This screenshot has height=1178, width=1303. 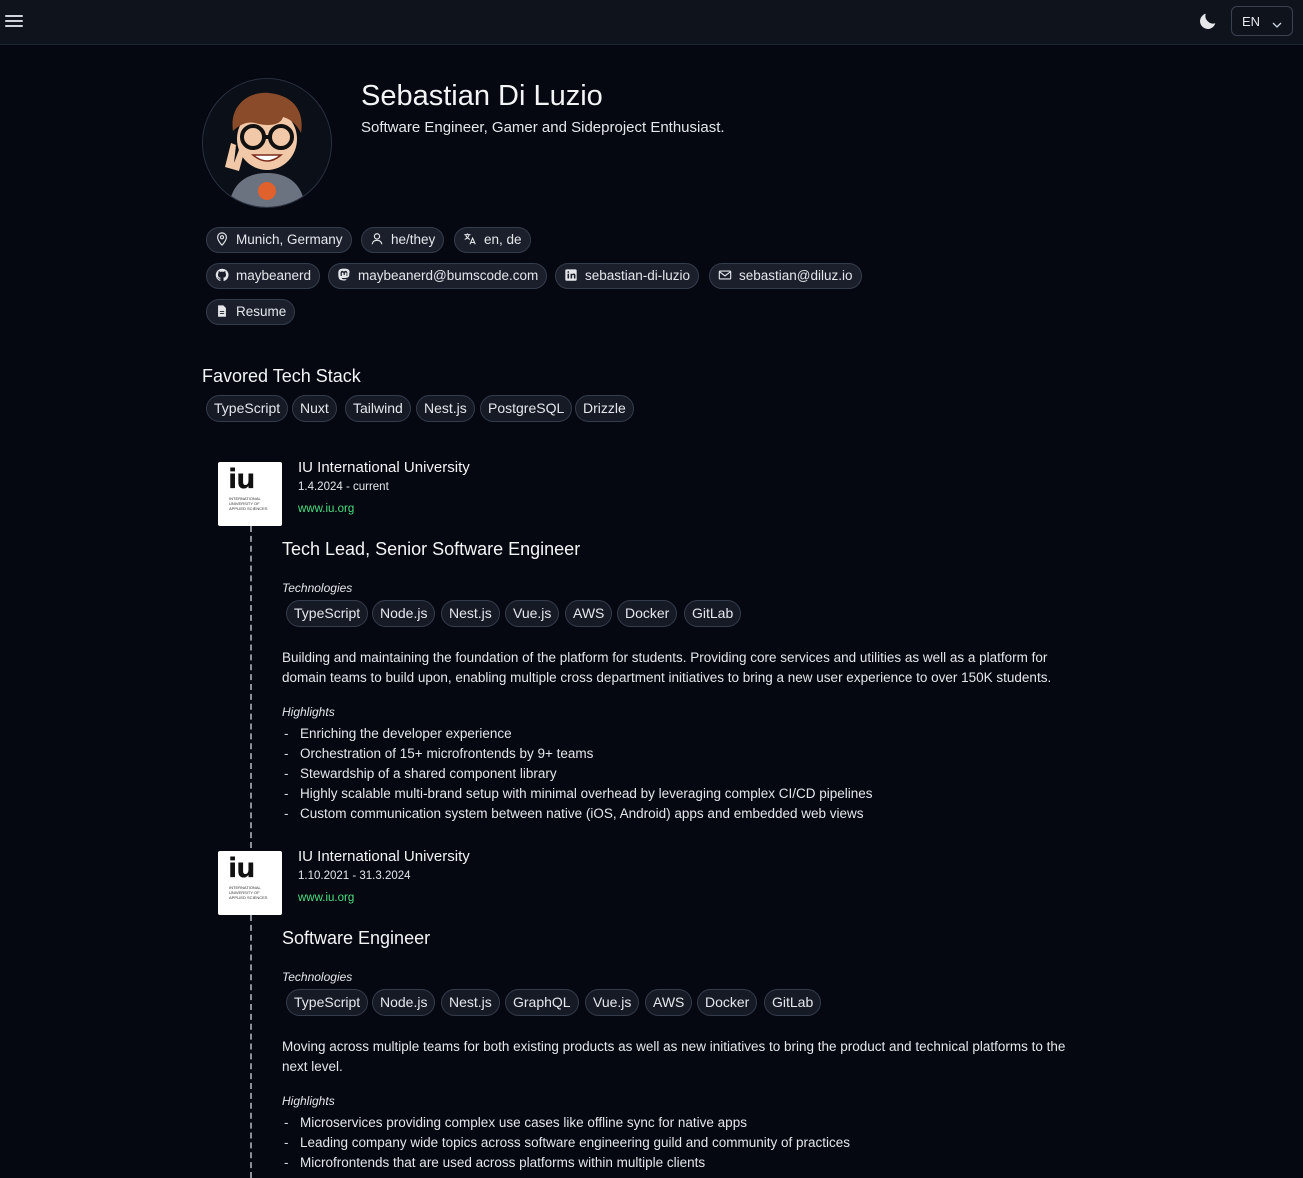 What do you see at coordinates (796, 275) in the screenshot?
I see `email-text: sebastian@diluz.io` at bounding box center [796, 275].